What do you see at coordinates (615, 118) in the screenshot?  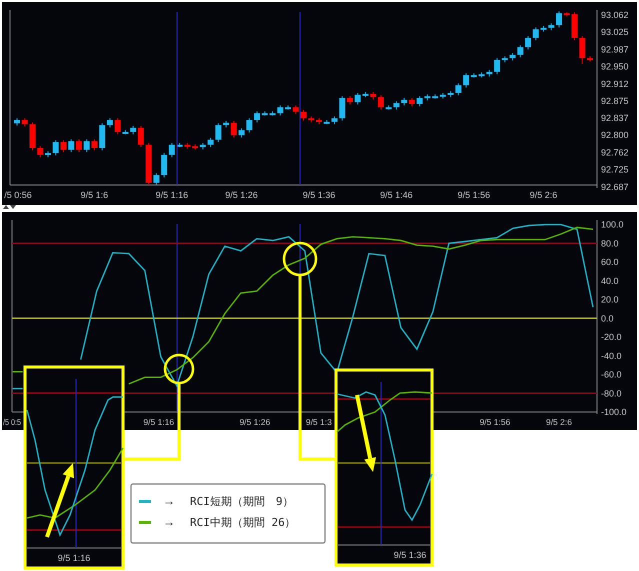 I see `price-axis-label: 92.837` at bounding box center [615, 118].